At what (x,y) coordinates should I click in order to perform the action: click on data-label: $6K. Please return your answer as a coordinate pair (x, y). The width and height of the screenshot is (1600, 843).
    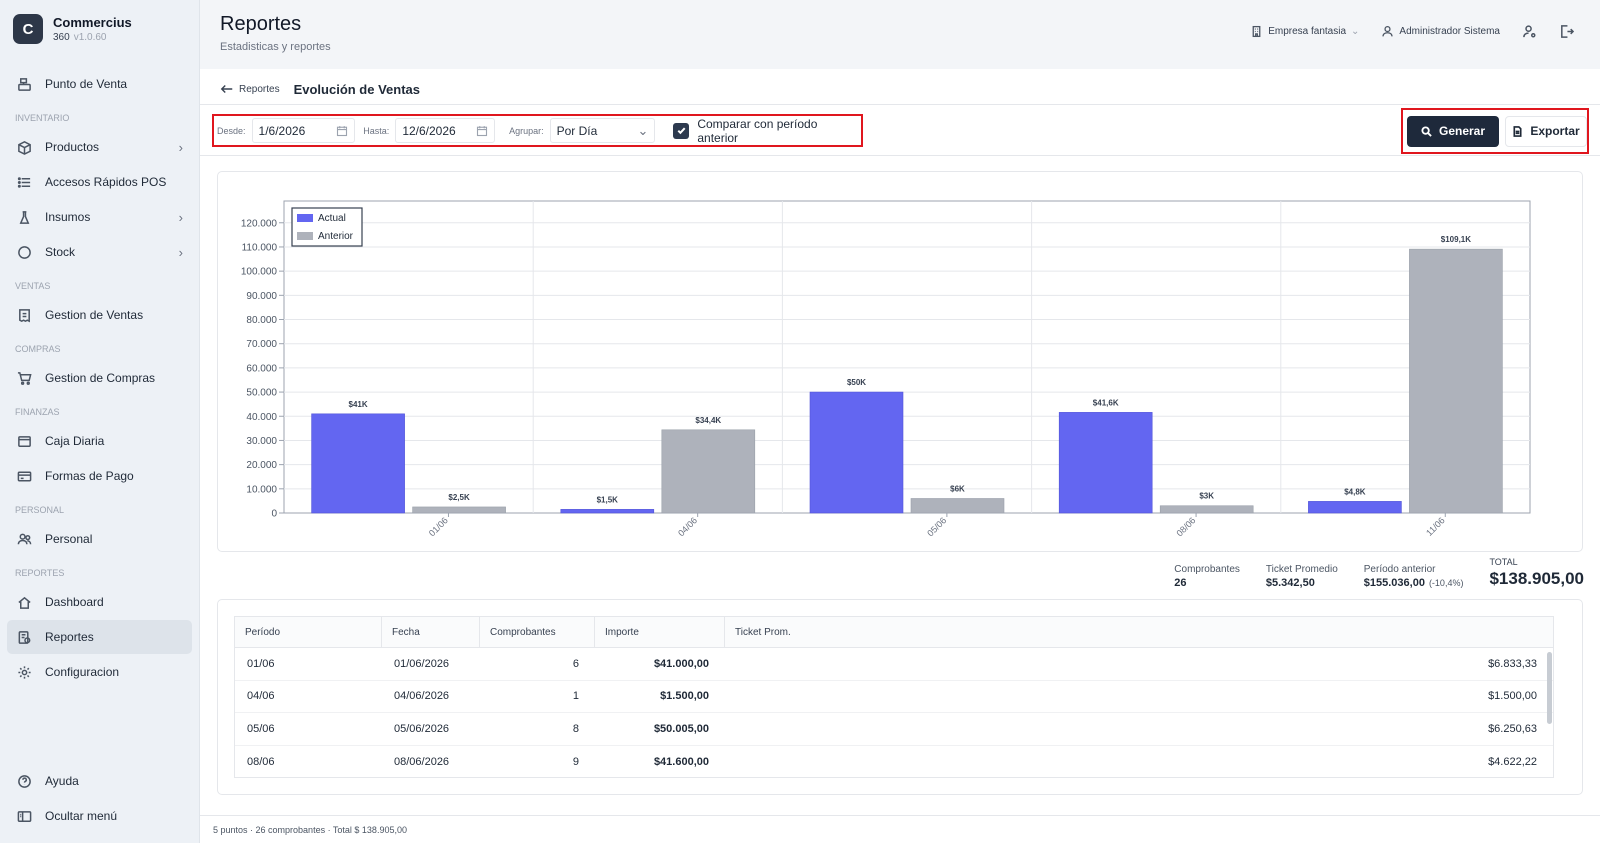
    Looking at the image, I should click on (957, 488).